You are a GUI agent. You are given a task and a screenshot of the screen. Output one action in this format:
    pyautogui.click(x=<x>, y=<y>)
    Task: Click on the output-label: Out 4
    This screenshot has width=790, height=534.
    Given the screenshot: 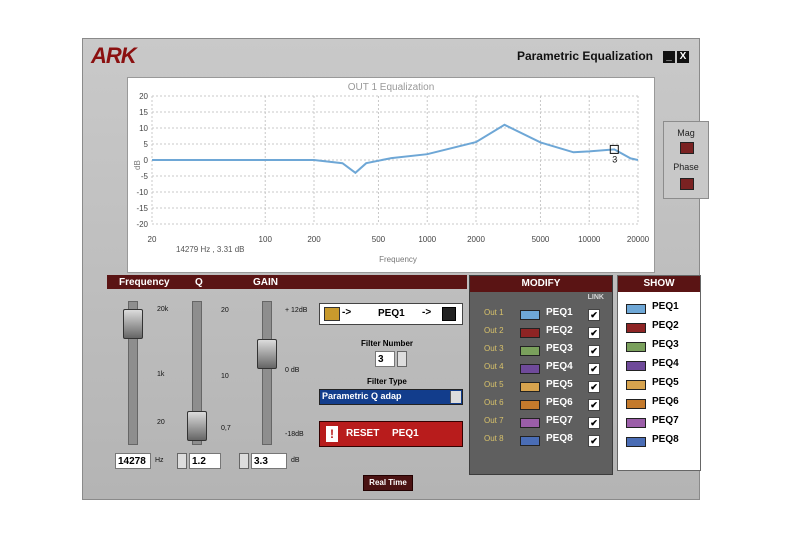 What is the action you would take?
    pyautogui.click(x=494, y=366)
    